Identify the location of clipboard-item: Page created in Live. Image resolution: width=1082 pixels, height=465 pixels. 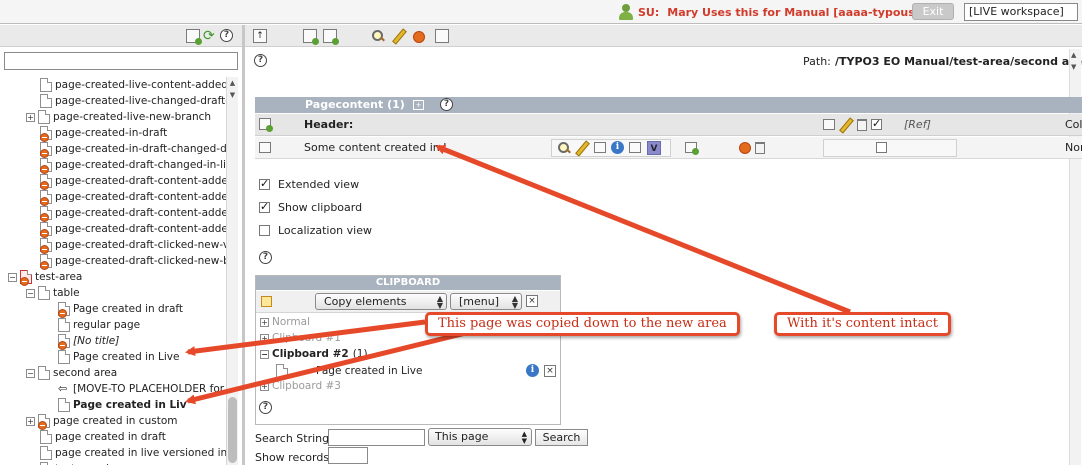
(349, 371).